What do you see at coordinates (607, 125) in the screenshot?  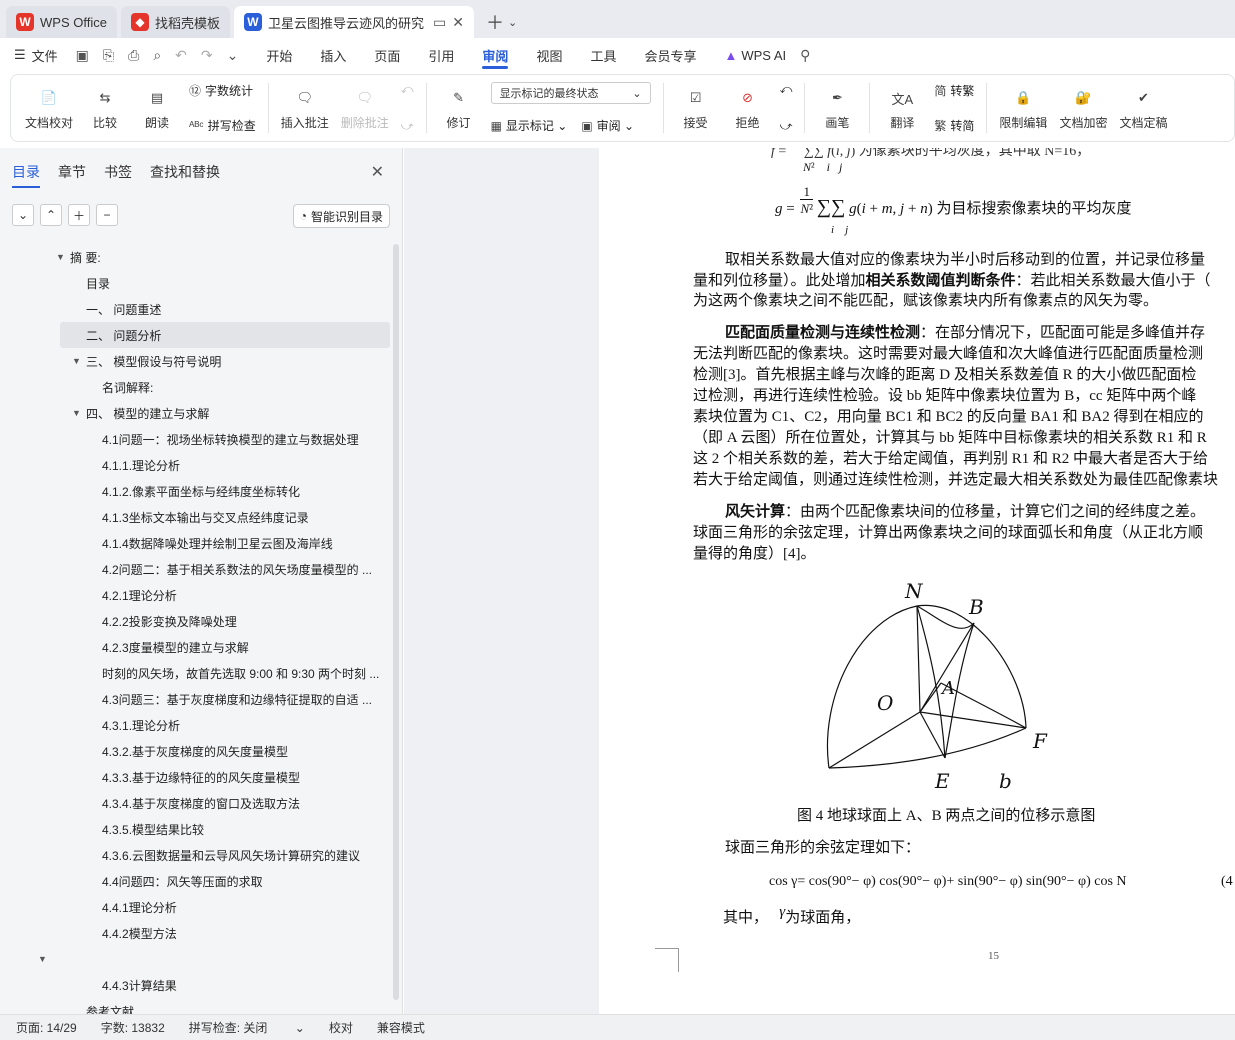 I see `review-pane-button: ▣ 审阅 ⌄` at bounding box center [607, 125].